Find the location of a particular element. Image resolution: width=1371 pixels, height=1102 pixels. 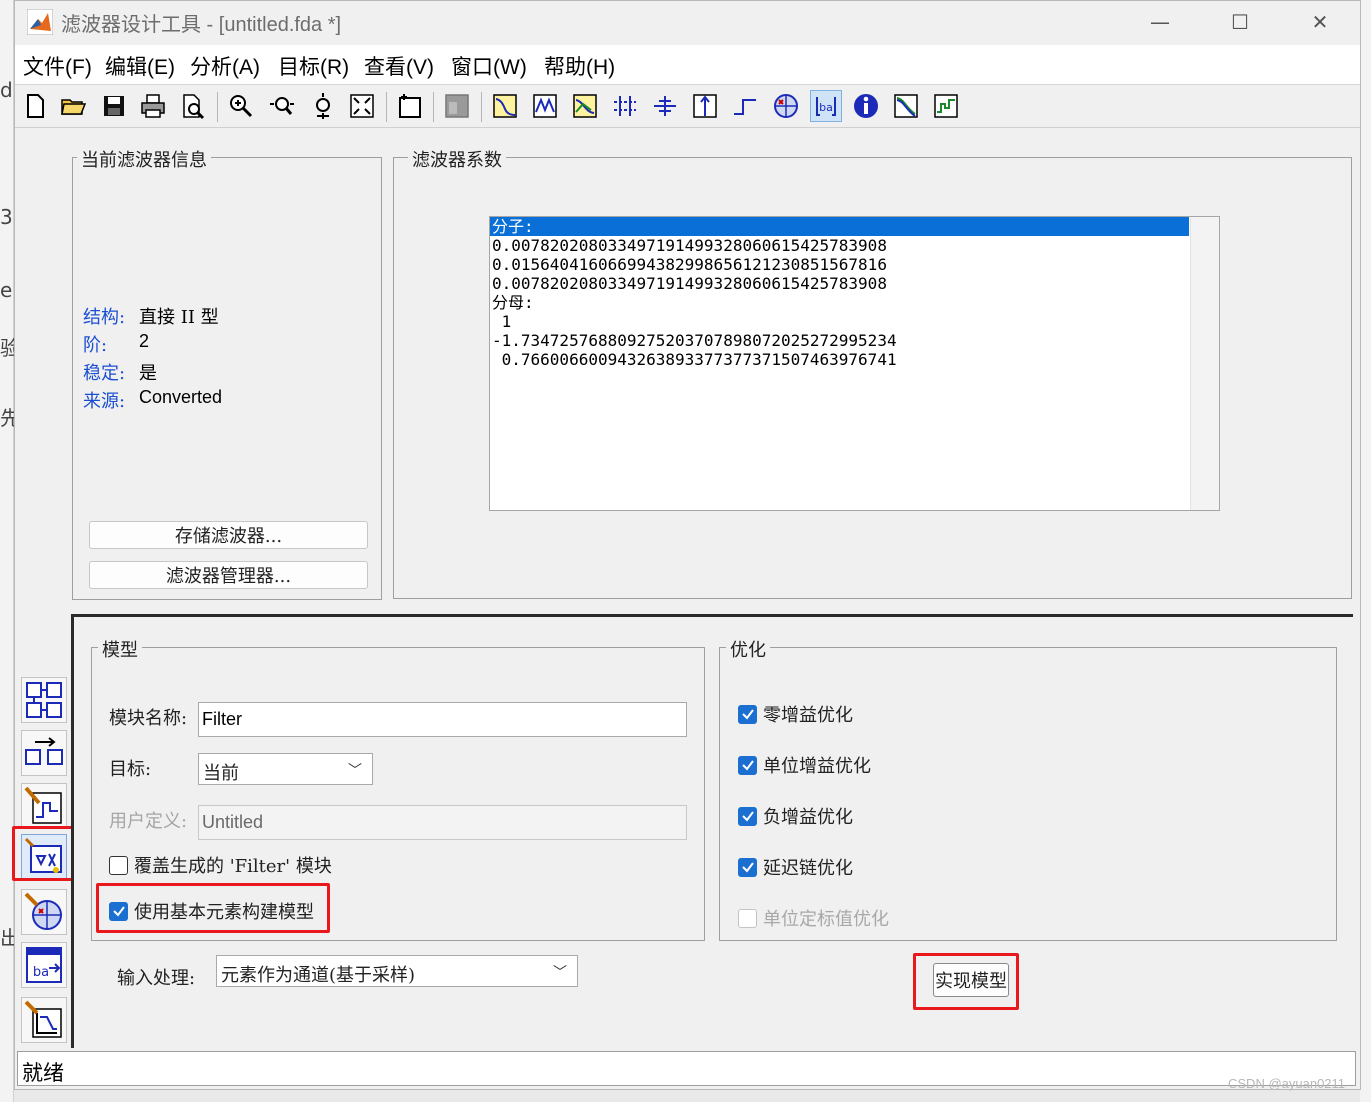

input-processing-label: 输入处理: is located at coordinates (156, 978).